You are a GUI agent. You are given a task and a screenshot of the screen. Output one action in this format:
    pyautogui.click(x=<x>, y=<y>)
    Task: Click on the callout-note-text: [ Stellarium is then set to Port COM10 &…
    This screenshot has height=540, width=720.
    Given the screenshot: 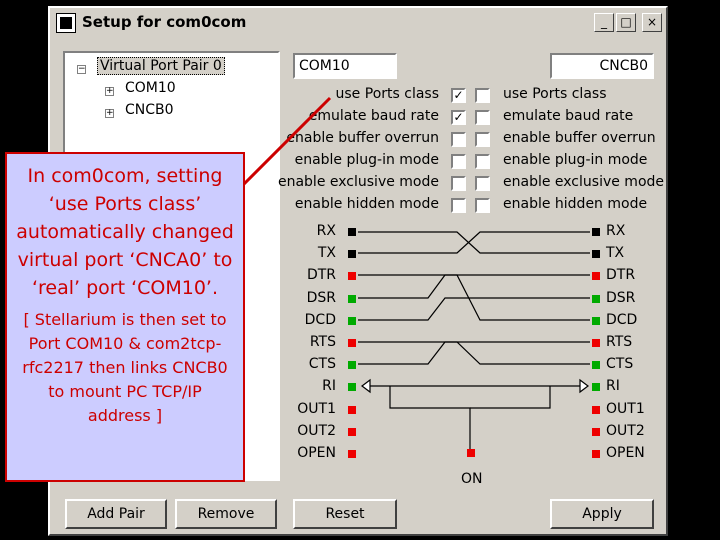 What is the action you would take?
    pyautogui.click(x=125, y=367)
    